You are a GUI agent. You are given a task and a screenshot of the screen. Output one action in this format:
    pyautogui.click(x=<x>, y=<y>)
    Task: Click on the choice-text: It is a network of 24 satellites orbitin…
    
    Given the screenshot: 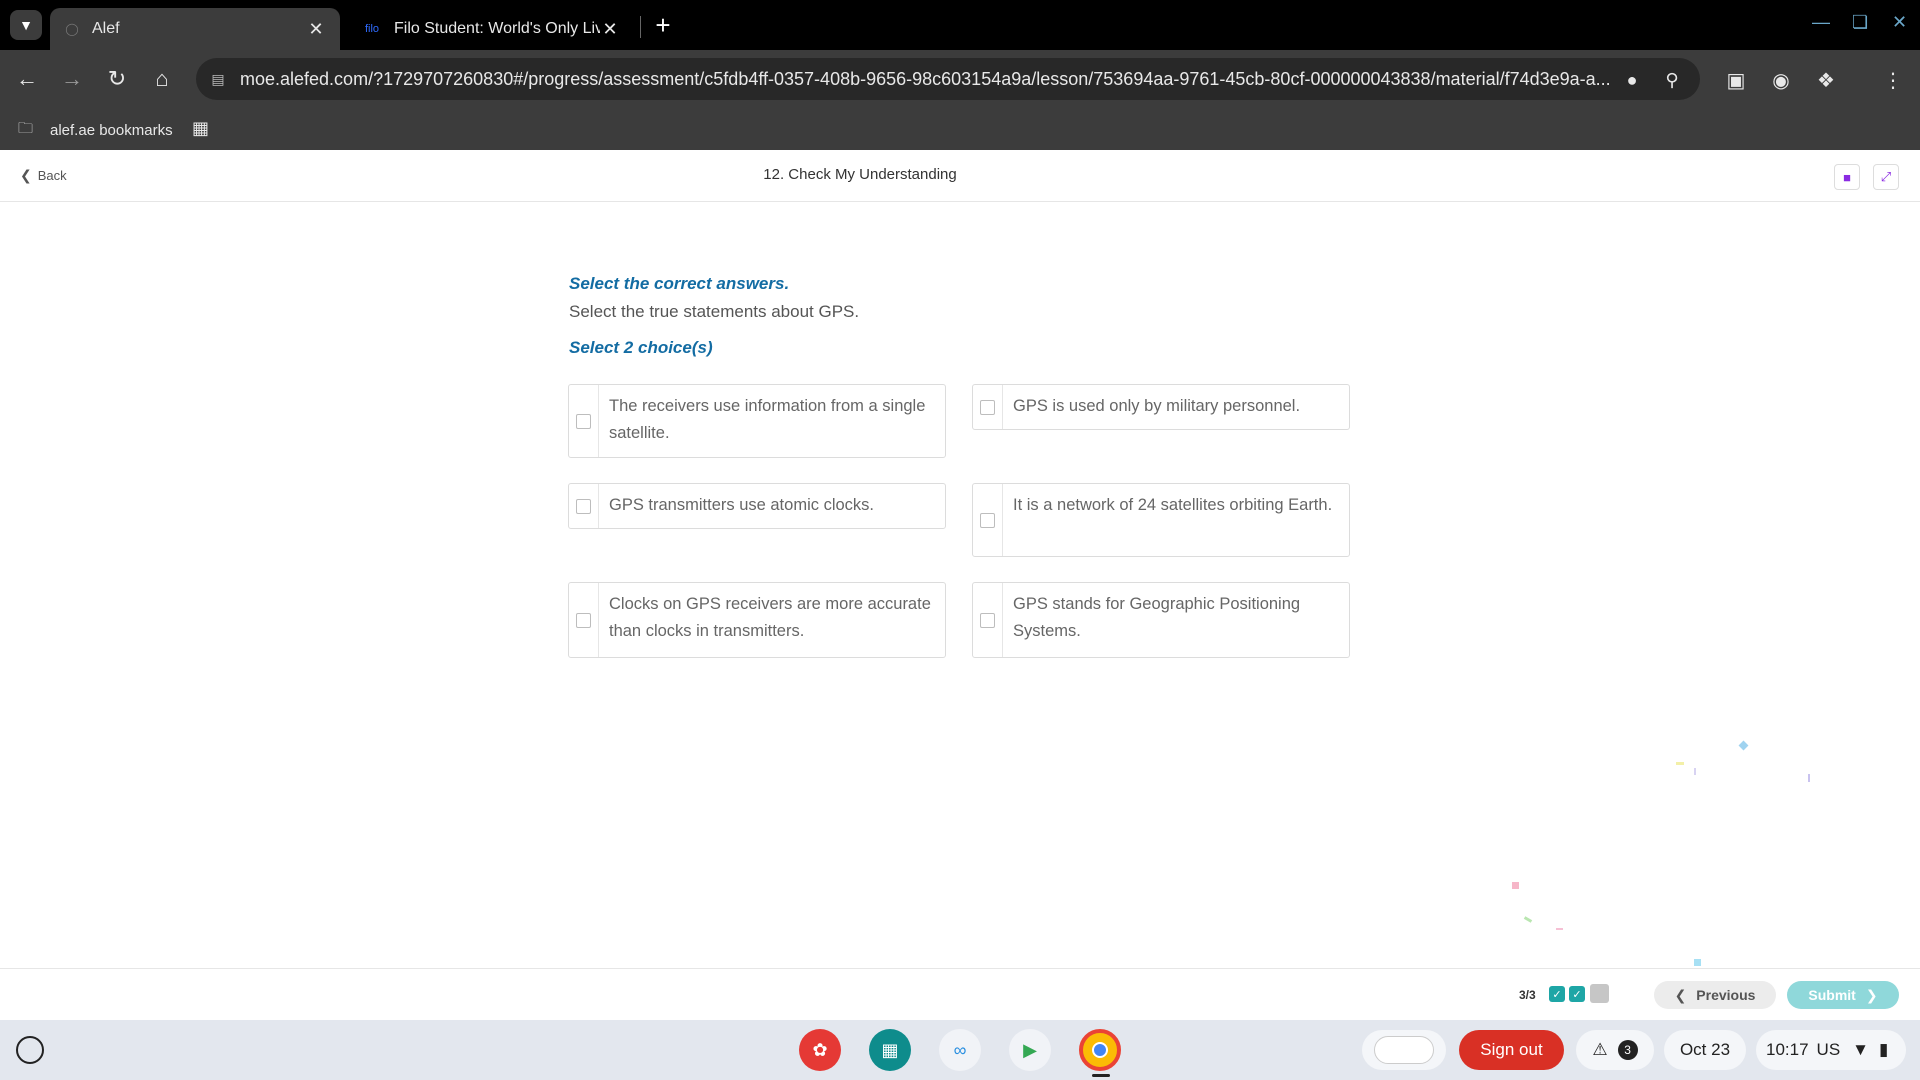 What is the action you would take?
    pyautogui.click(x=1173, y=505)
    